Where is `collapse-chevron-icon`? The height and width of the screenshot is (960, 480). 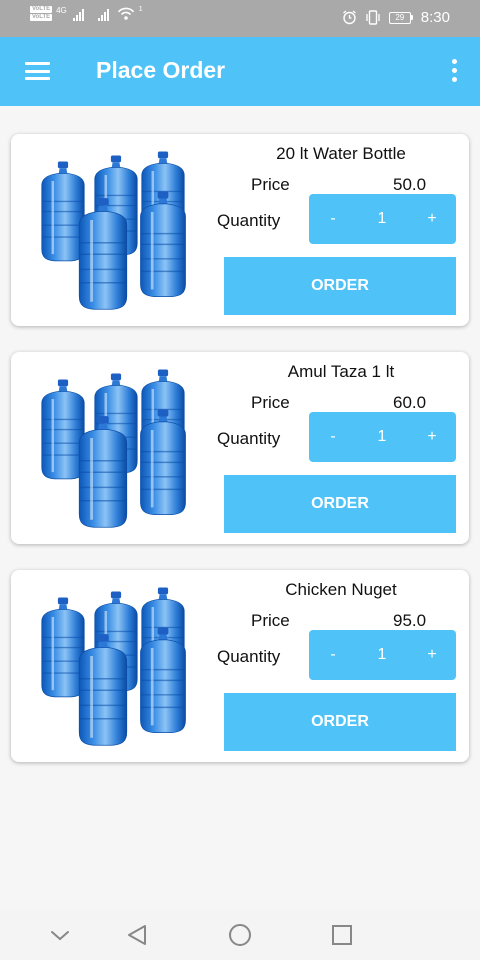
collapse-chevron-icon is located at coordinates (60, 935).